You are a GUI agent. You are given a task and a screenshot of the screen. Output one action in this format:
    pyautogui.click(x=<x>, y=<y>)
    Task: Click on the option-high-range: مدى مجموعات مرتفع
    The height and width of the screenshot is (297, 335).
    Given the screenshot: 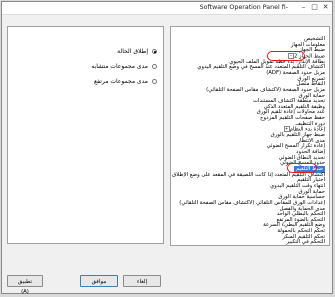 What is the action you would take?
    pyautogui.click(x=125, y=81)
    